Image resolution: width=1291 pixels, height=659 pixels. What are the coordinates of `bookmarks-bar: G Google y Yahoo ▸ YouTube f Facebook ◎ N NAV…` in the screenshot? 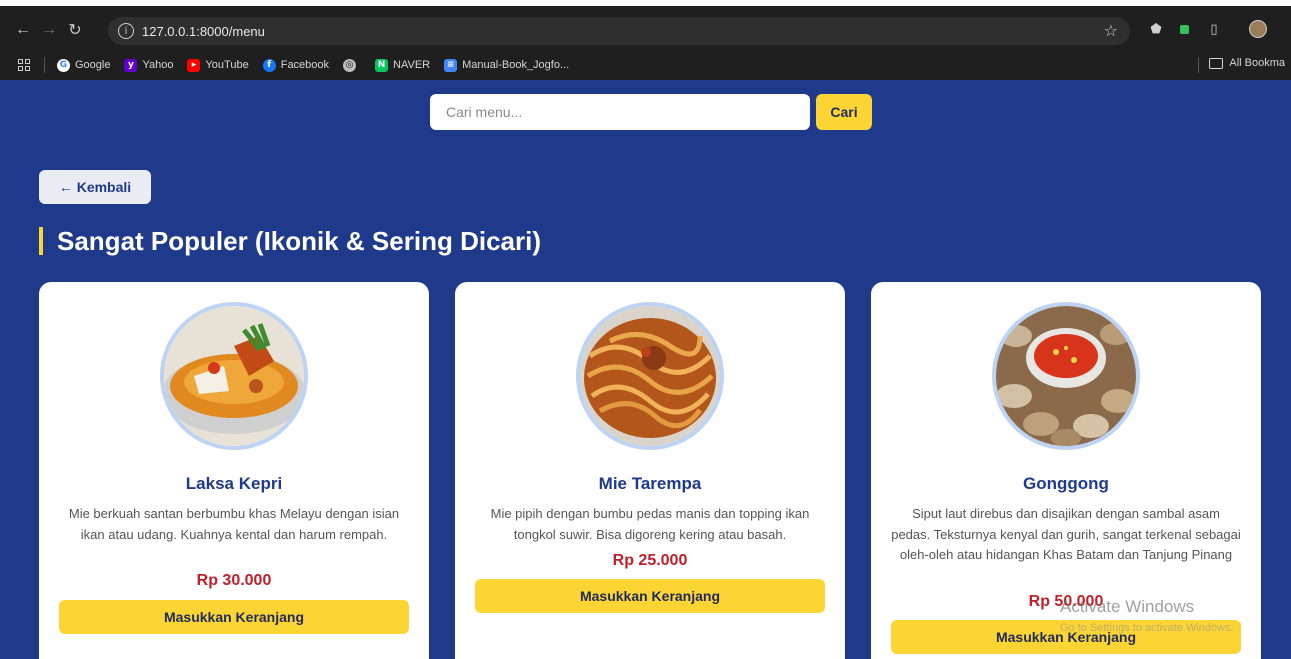 It's located at (645, 65).